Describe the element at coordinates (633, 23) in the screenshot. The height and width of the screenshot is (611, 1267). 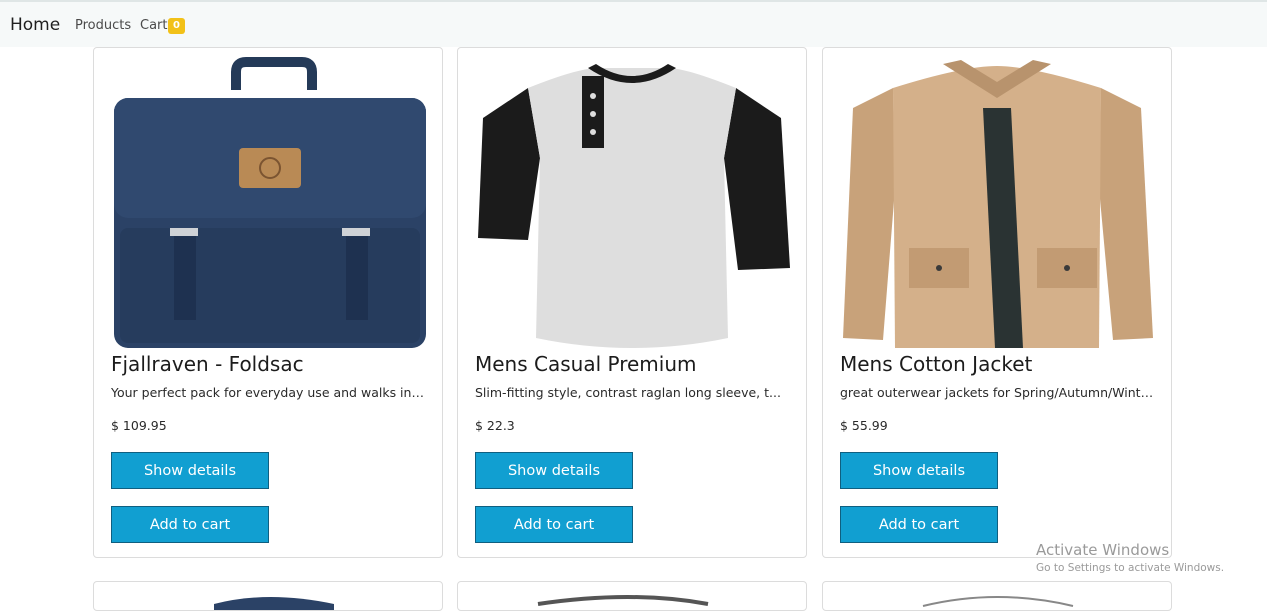
I see `navbar: Home Products Cart 0` at that location.